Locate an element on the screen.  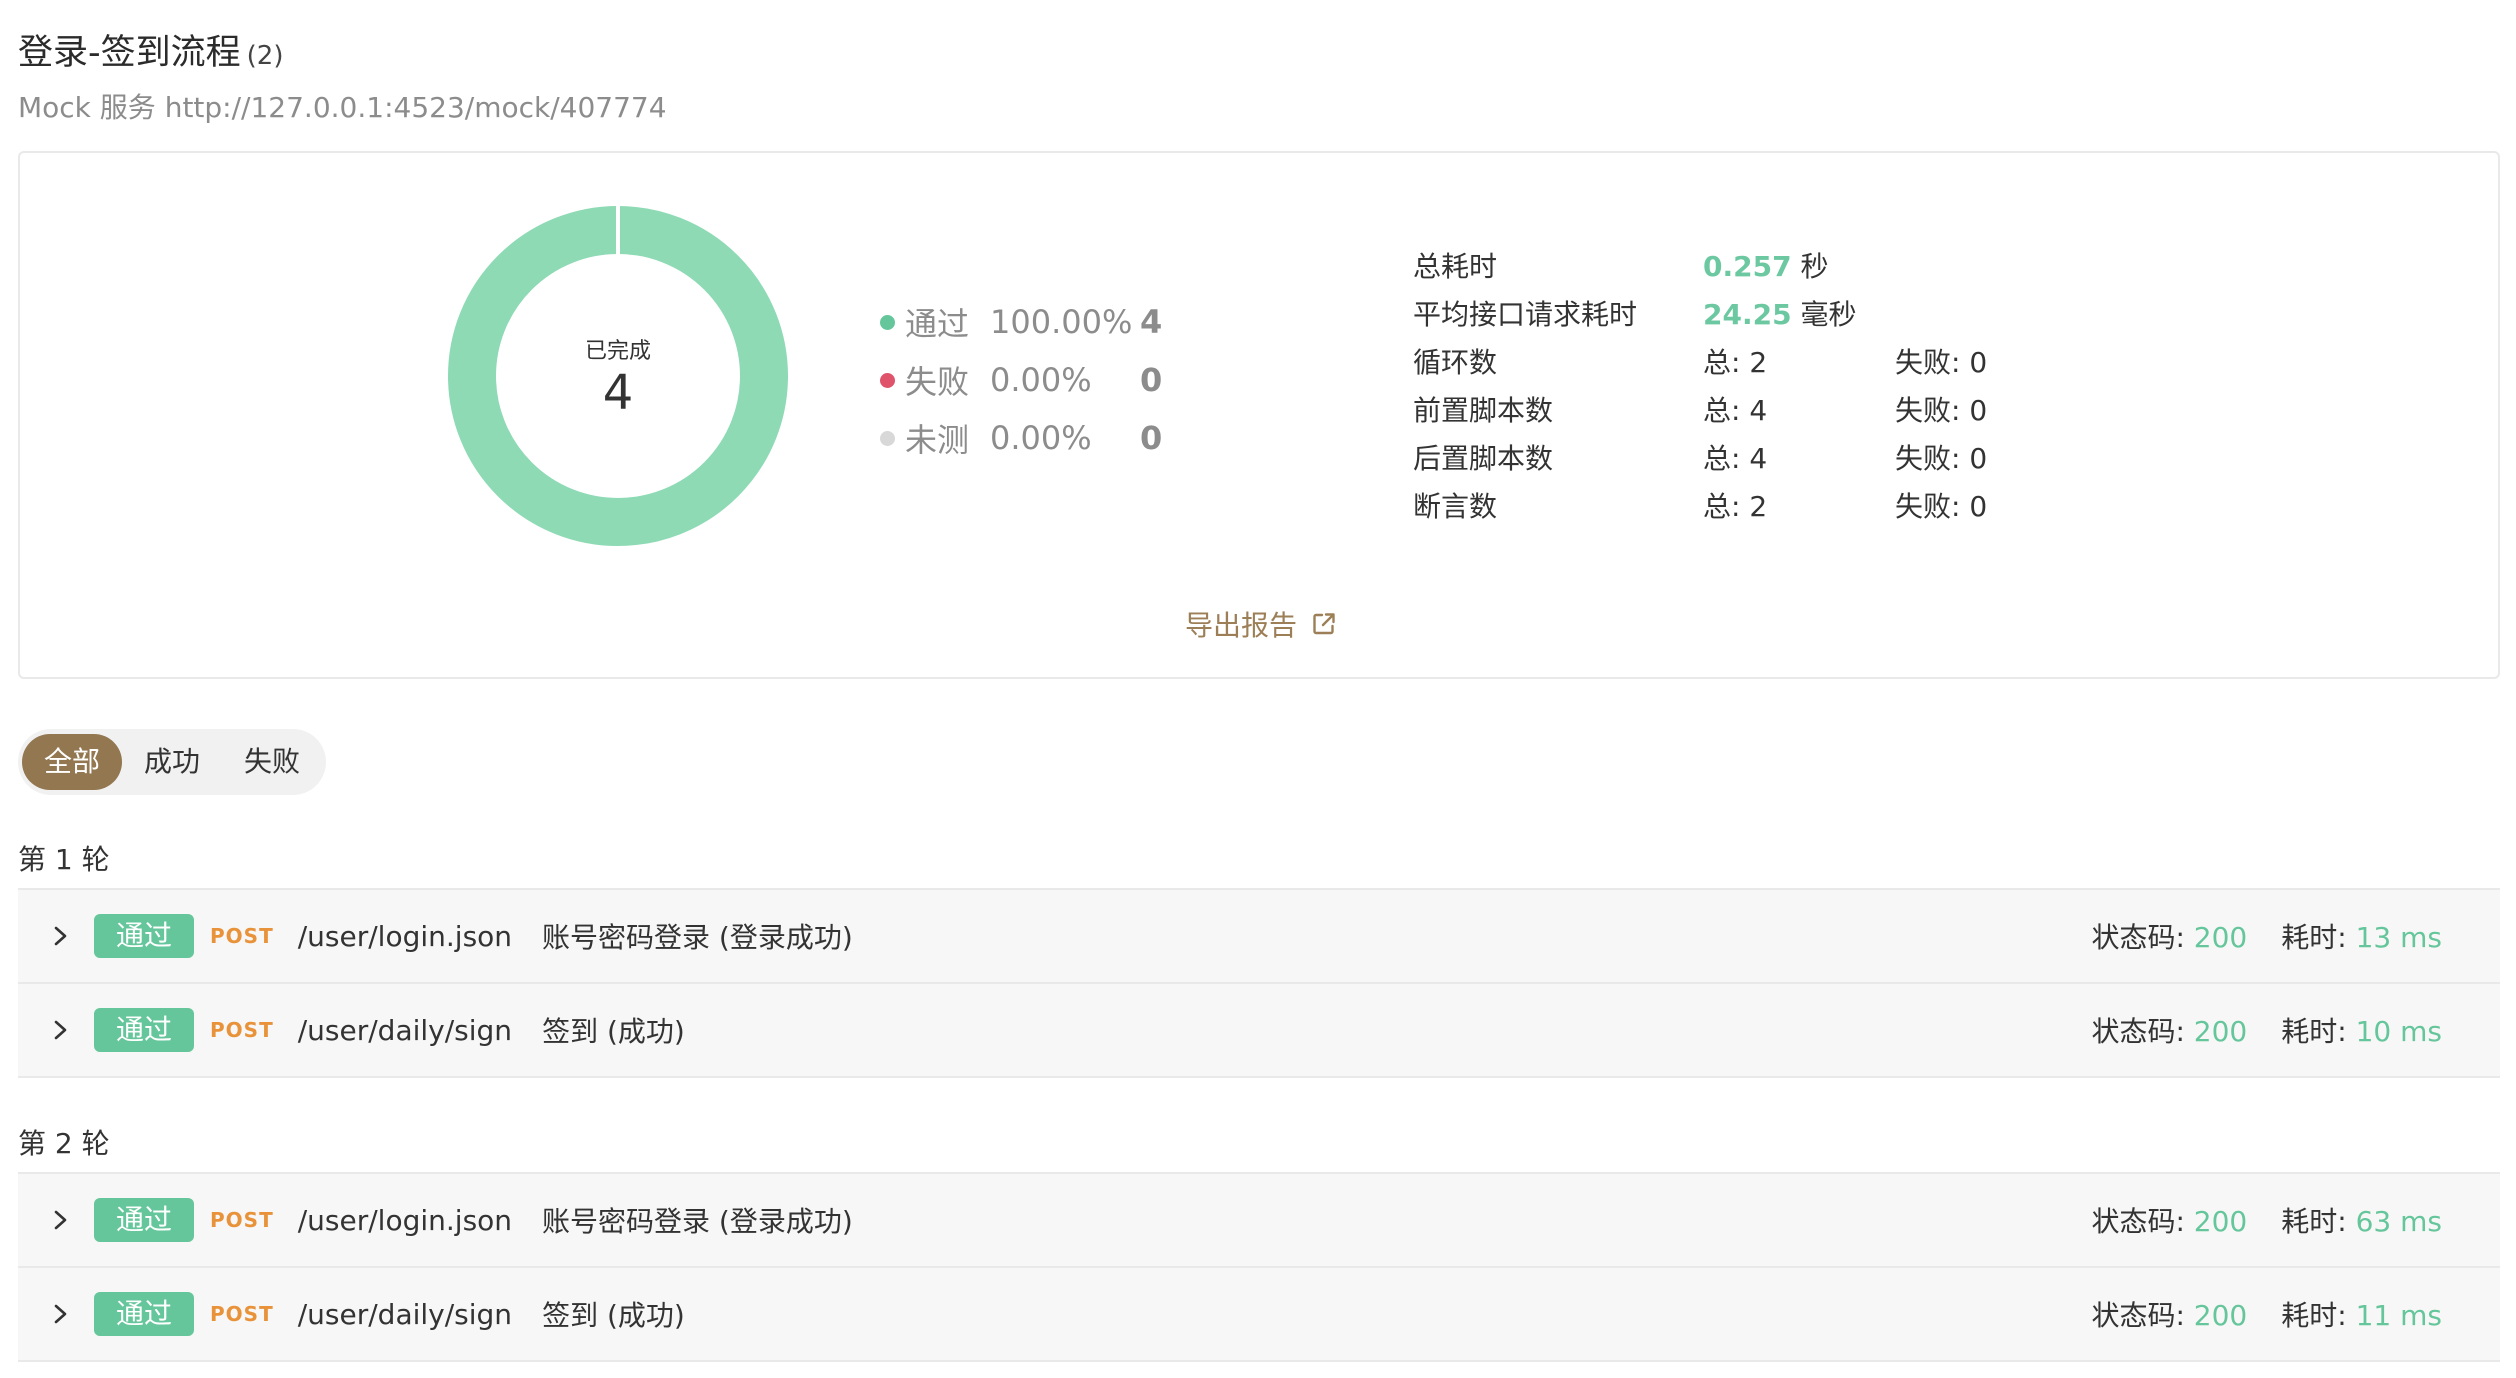
legend-untested-name: 未测 is located at coordinates (937, 440).